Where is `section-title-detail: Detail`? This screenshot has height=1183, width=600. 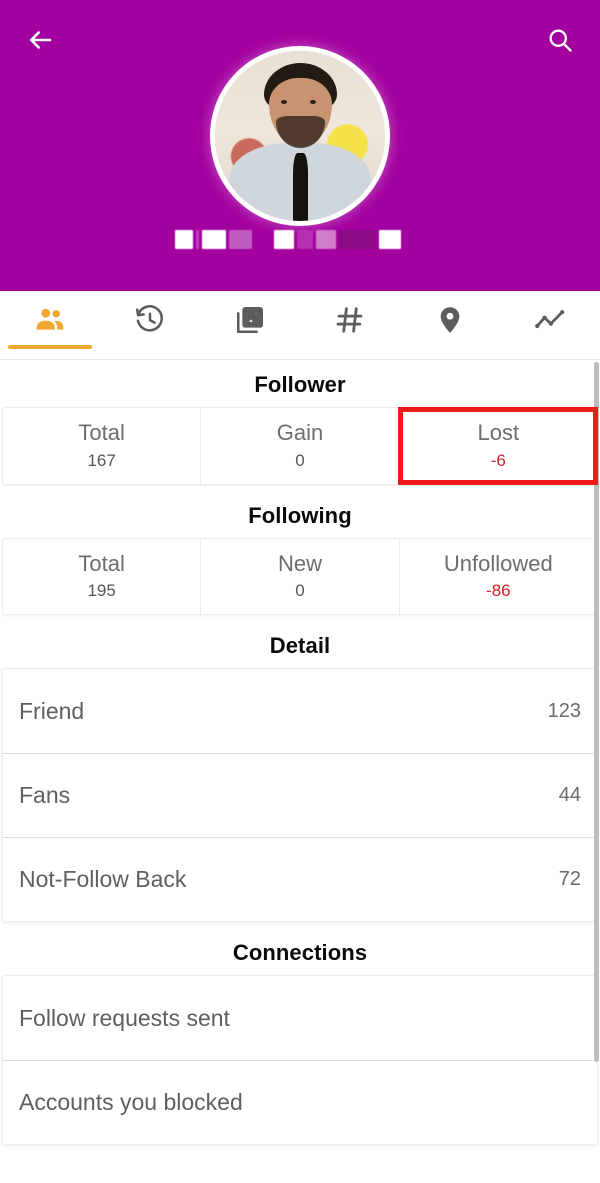
section-title-detail: Detail is located at coordinates (300, 645).